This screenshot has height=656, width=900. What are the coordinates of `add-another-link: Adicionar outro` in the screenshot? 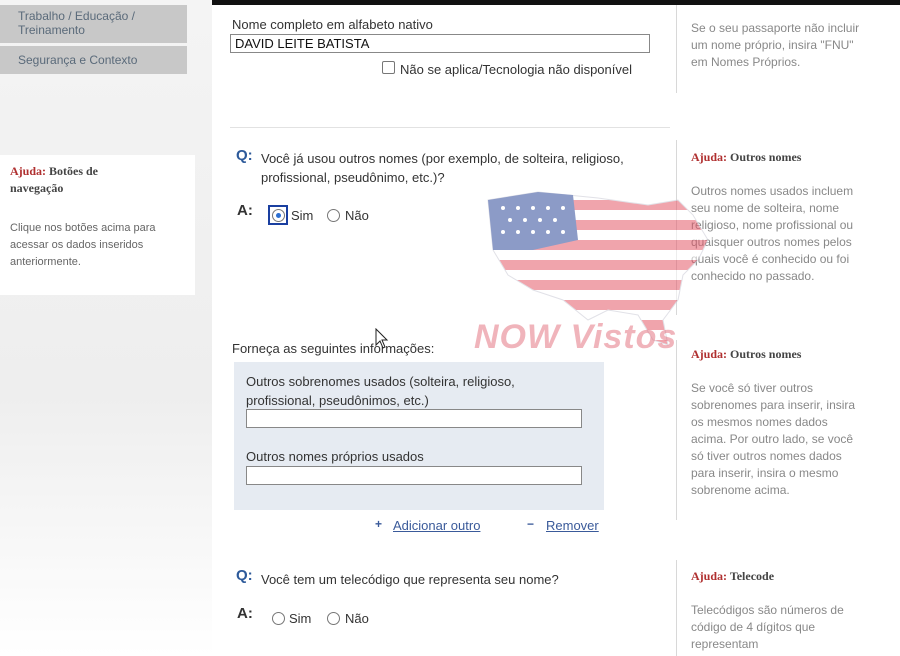 It's located at (436, 525).